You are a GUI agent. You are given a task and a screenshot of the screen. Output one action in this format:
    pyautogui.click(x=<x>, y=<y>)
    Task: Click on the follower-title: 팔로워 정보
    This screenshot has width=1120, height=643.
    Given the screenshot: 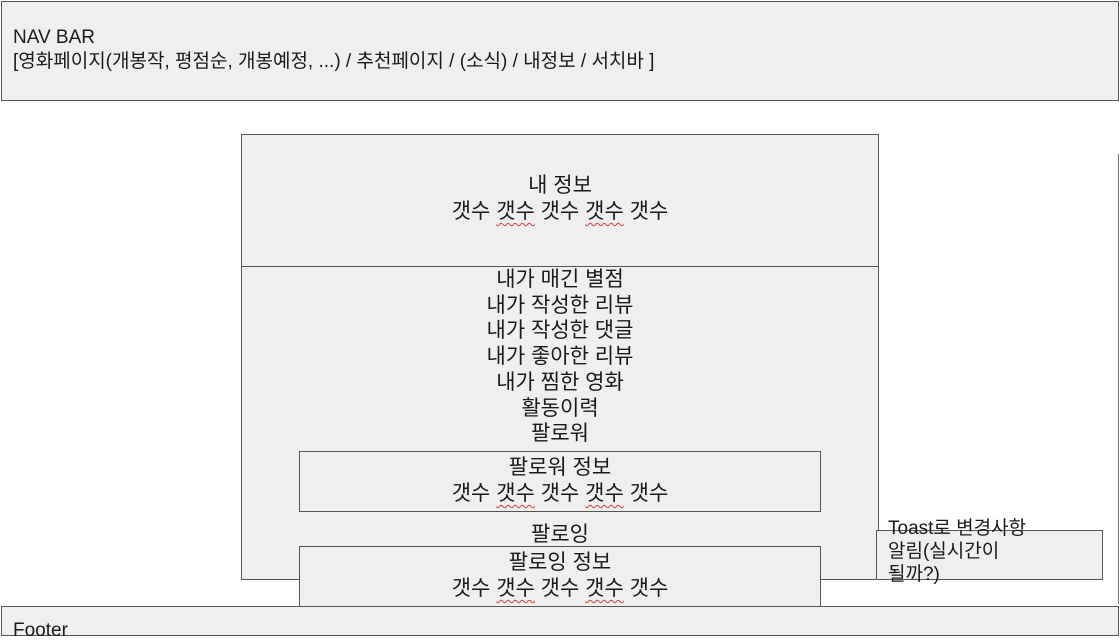 What is the action you would take?
    pyautogui.click(x=560, y=467)
    